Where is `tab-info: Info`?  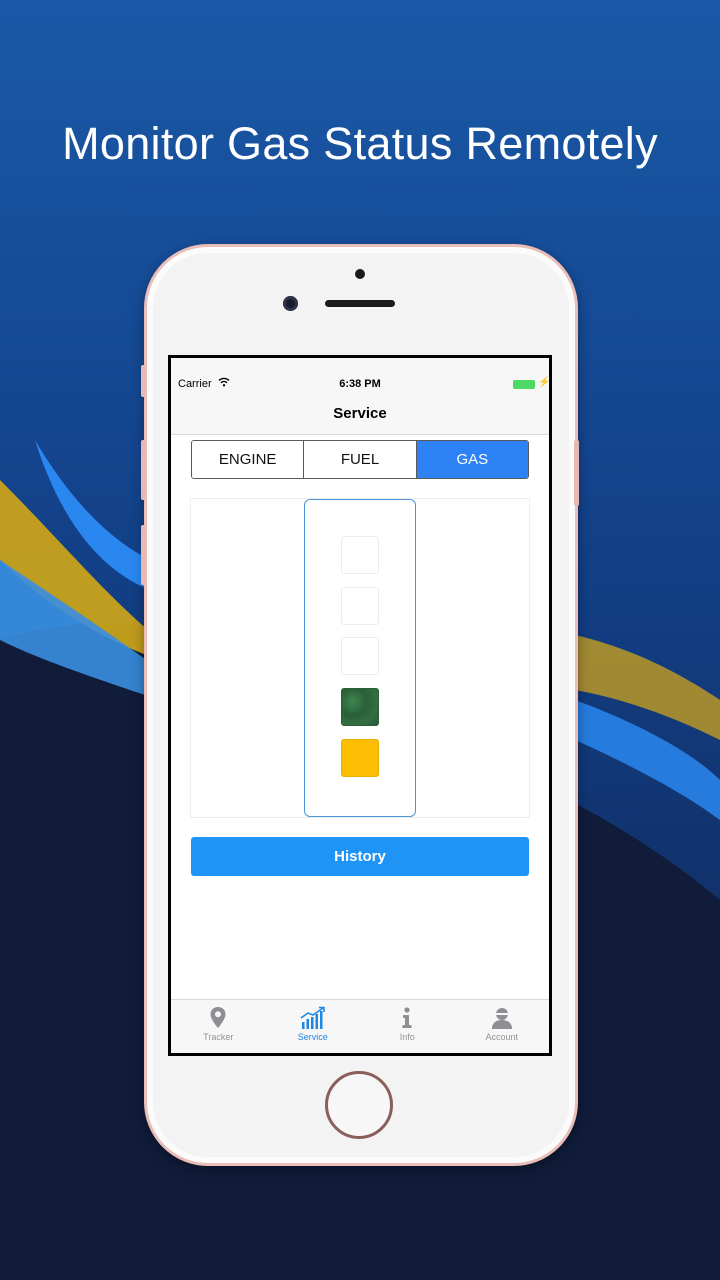
tab-info: Info is located at coordinates (407, 1026).